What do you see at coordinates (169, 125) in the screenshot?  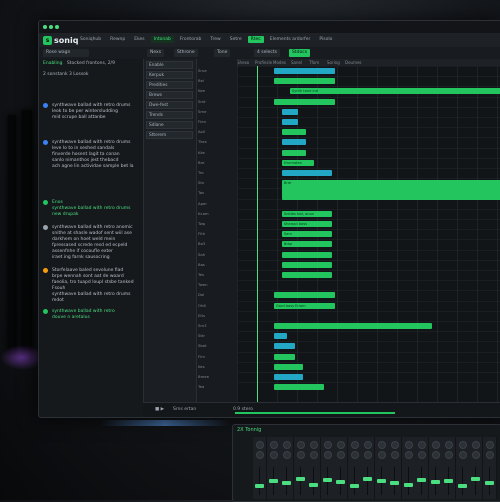 I see `inspector-row: Sdlane` at bounding box center [169, 125].